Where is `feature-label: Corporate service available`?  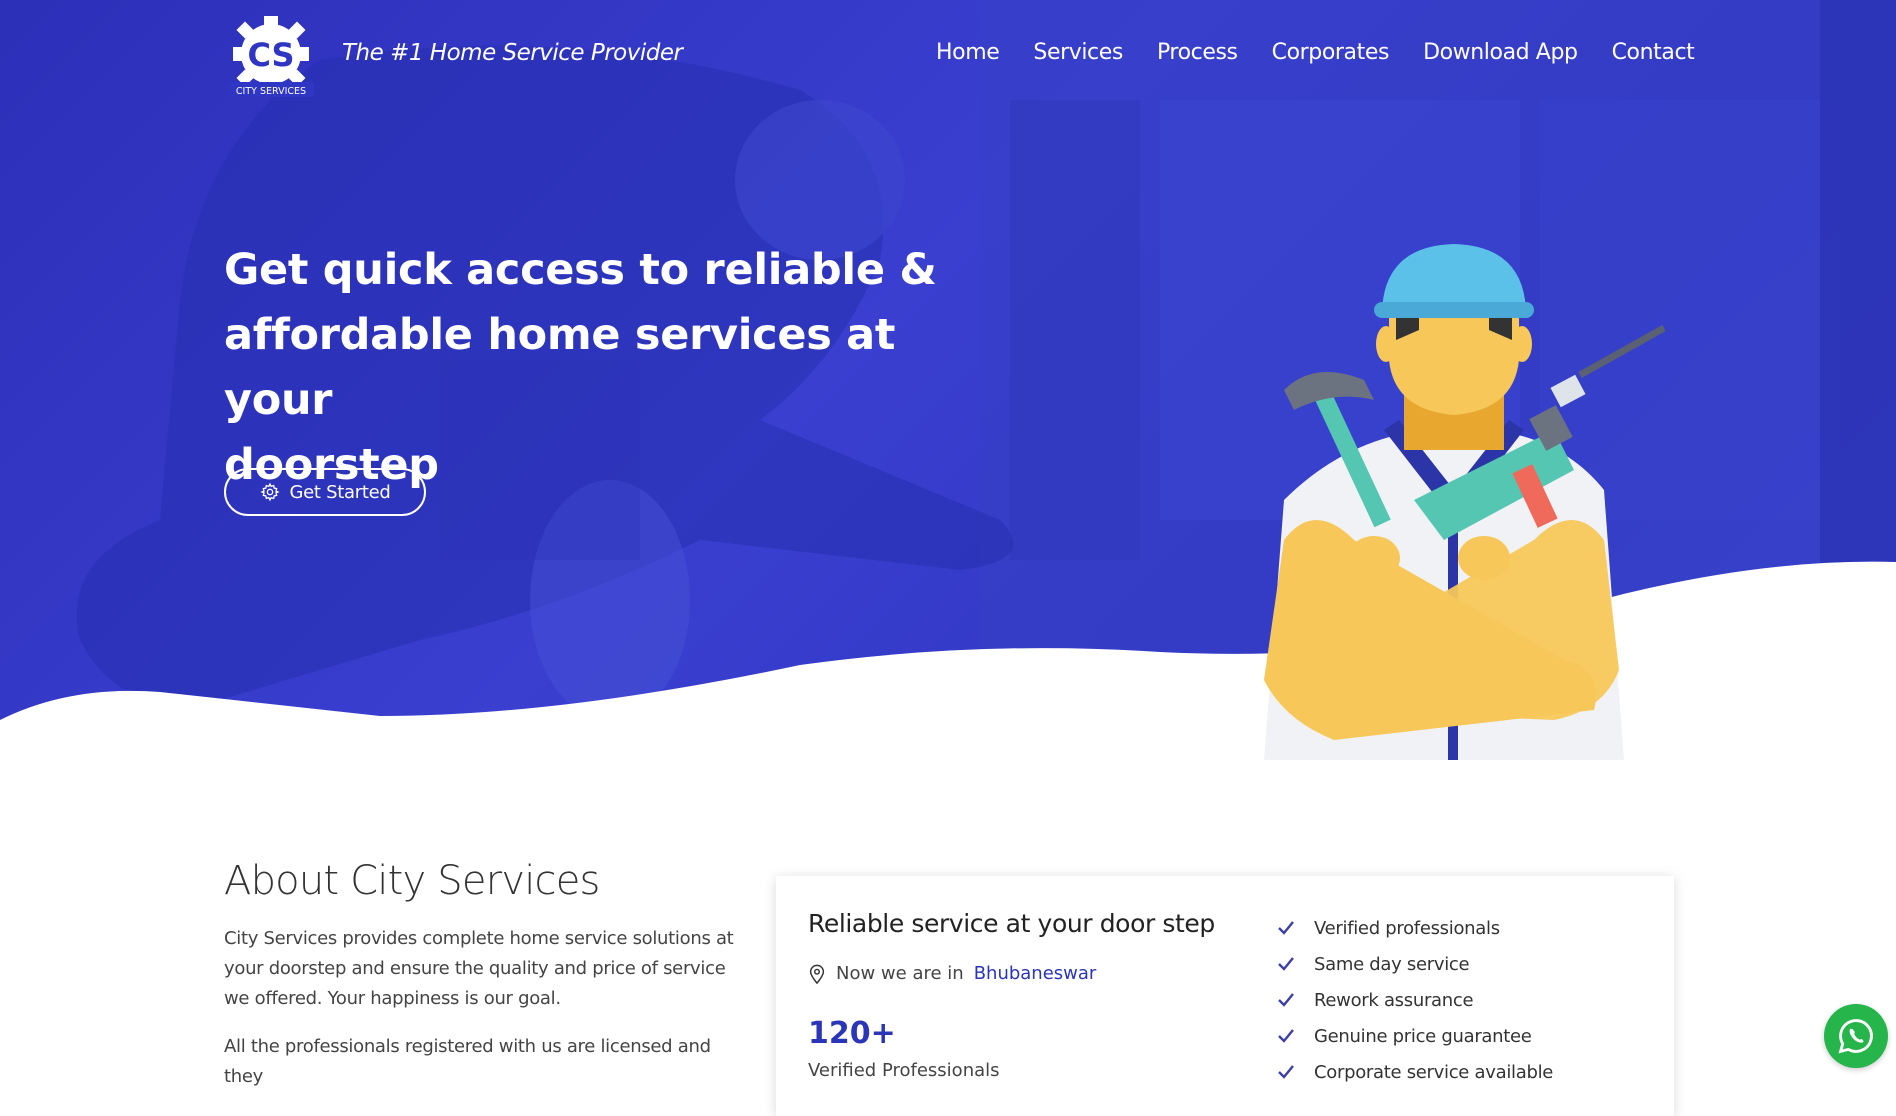
feature-label: Corporate service available is located at coordinates (1434, 1072).